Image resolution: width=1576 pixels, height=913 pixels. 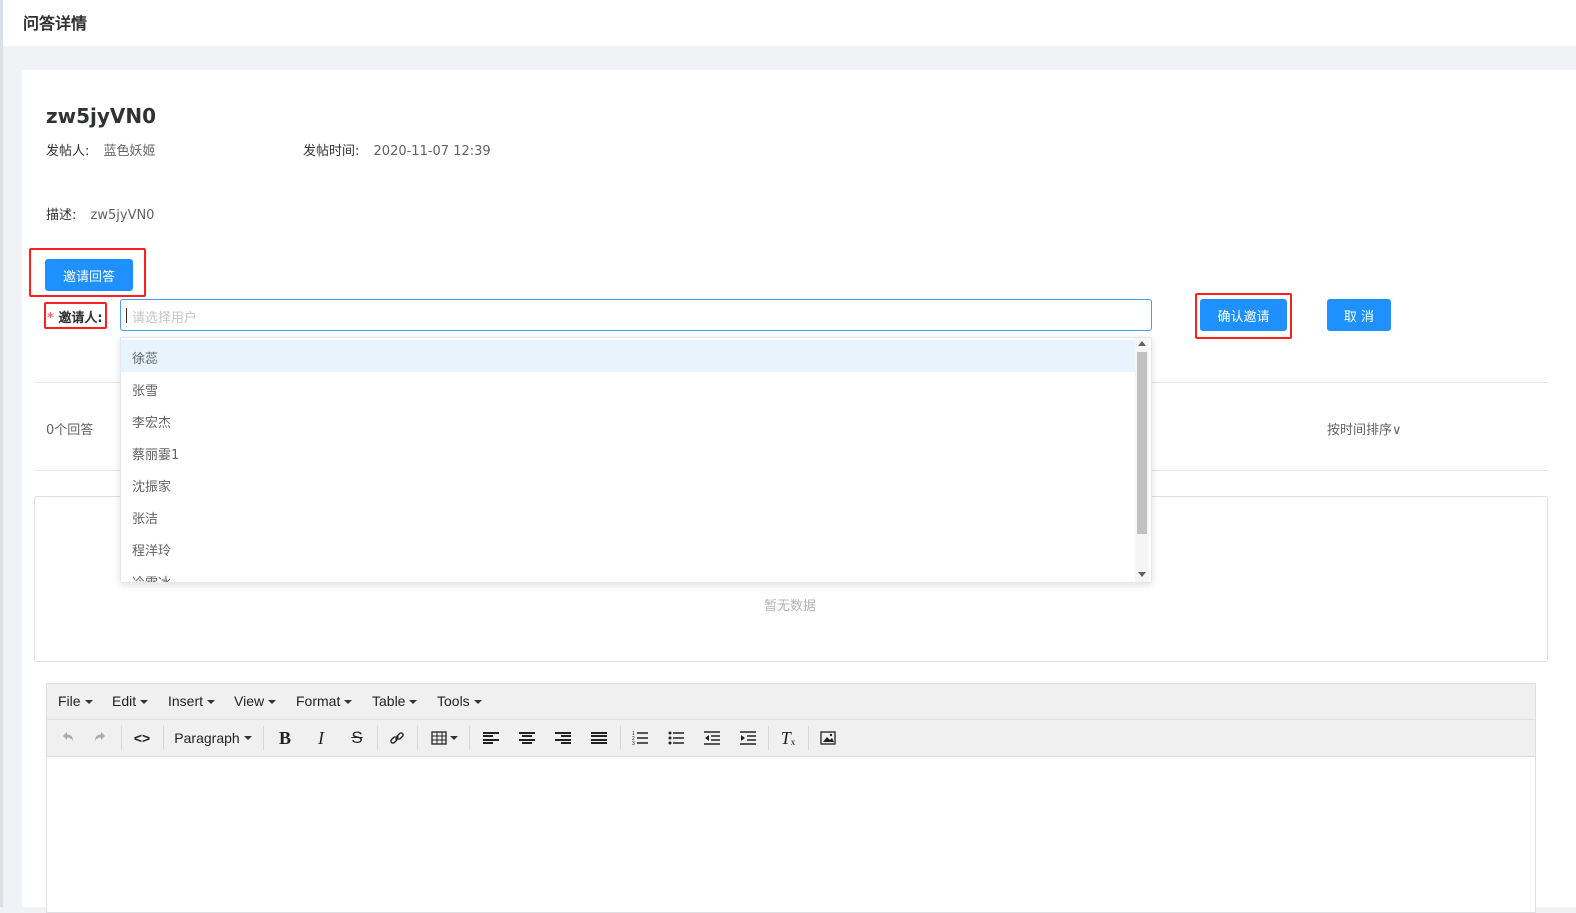 I want to click on user-option: 沈振家, so click(x=628, y=484).